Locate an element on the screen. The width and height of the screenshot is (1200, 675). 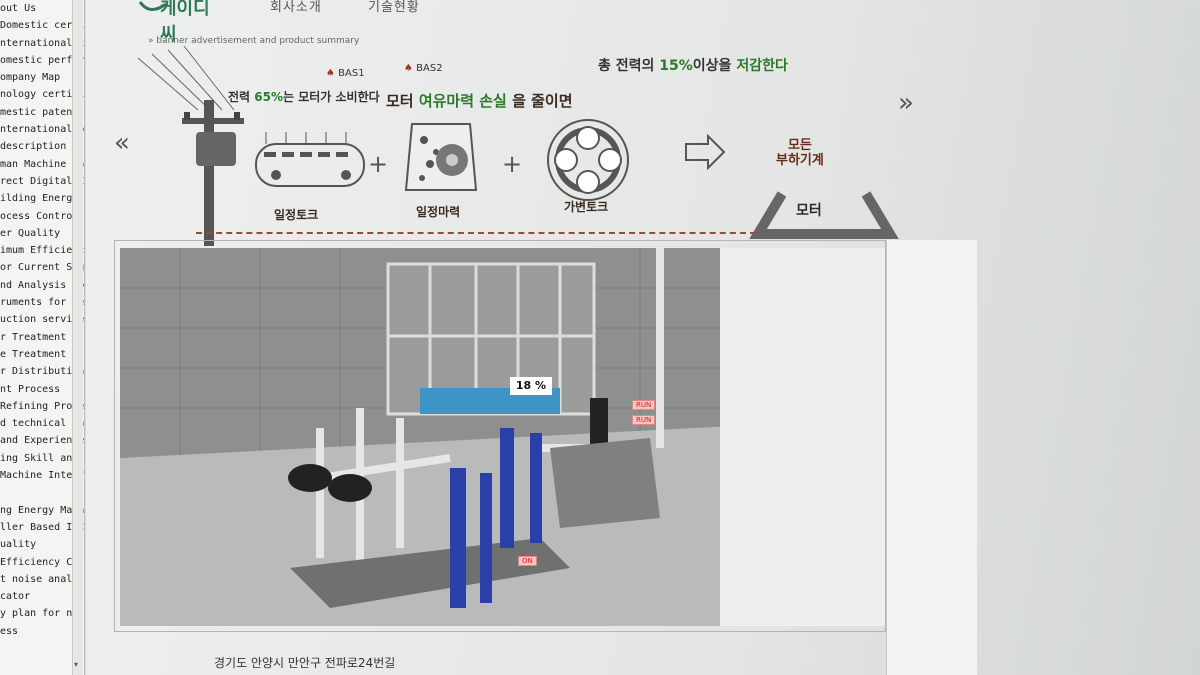
motor-triangle-icon is located at coordinates (824, 215).